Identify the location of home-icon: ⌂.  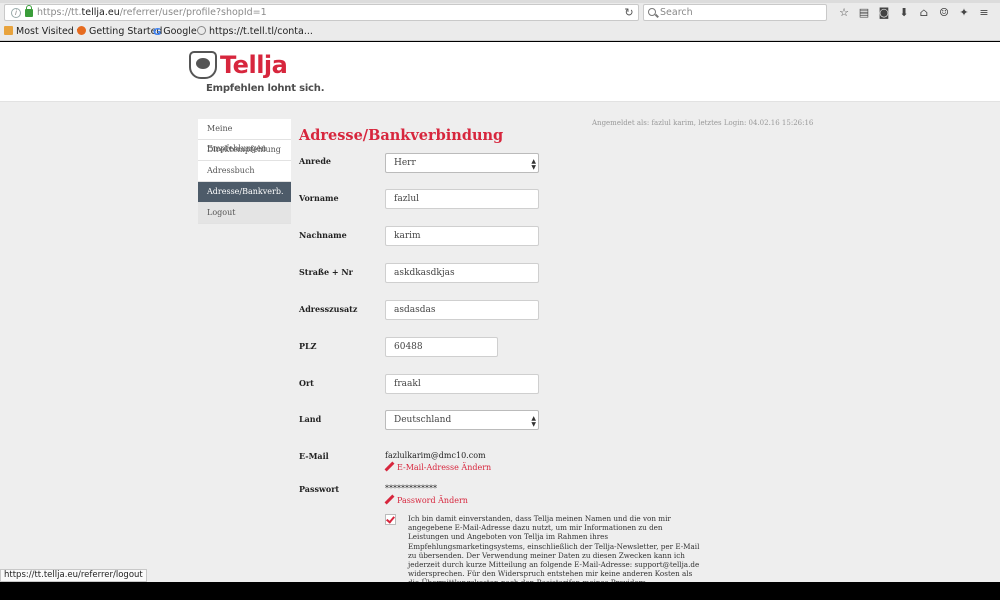
(924, 13).